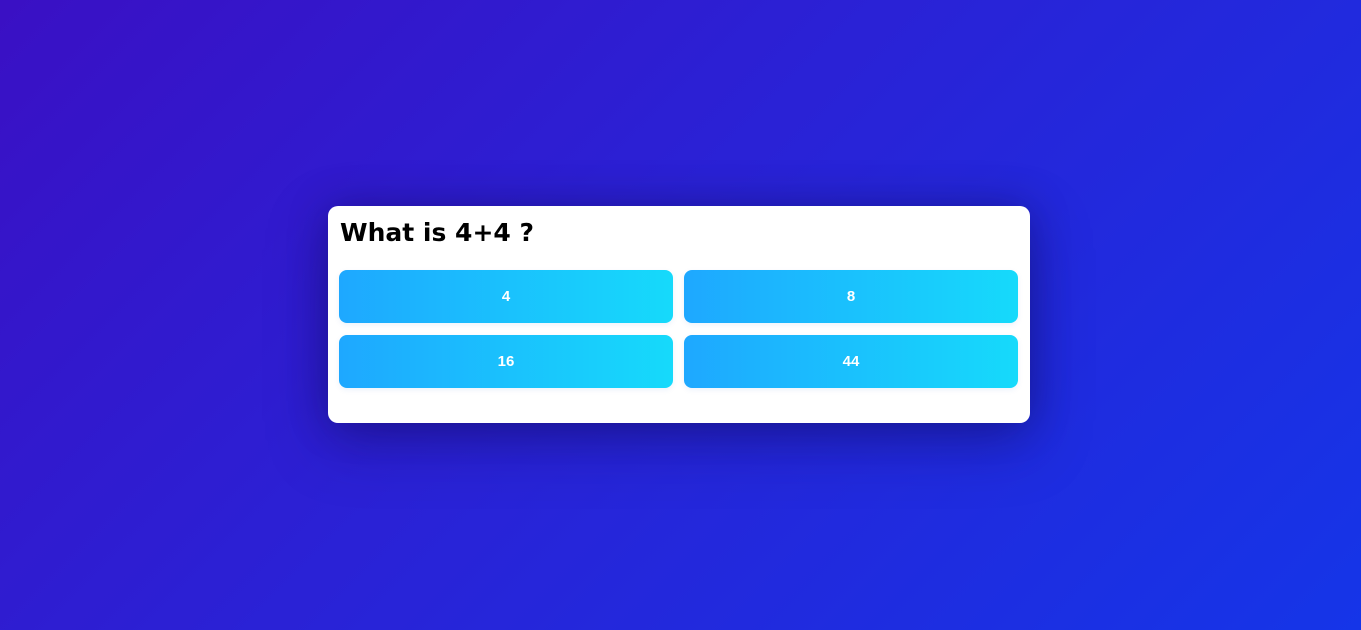 This screenshot has width=1361, height=630. Describe the element at coordinates (506, 361) in the screenshot. I see `answer-button-3: 16` at that location.